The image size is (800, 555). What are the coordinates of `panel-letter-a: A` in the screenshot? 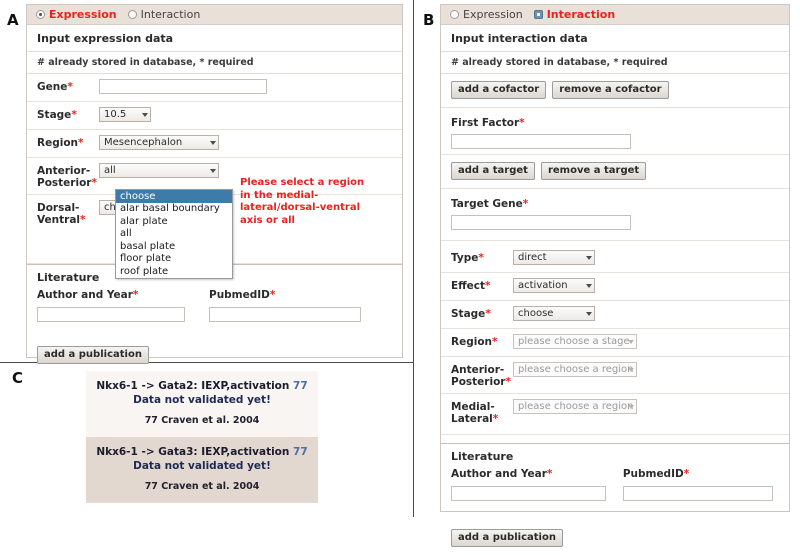 It's located at (13, 20).